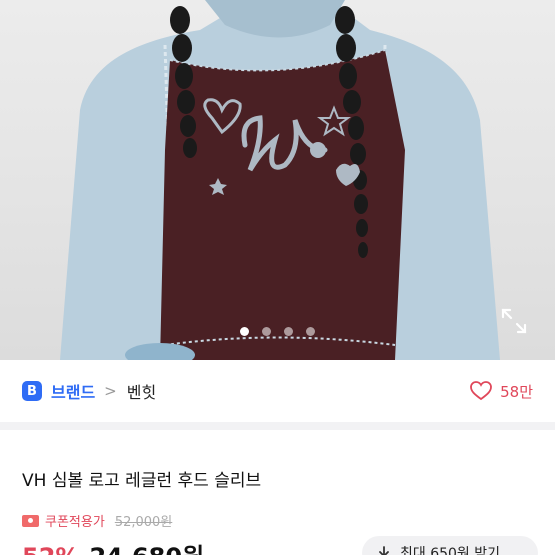 This screenshot has height=555, width=555. I want to click on chevron-right-icon: >, so click(110, 391).